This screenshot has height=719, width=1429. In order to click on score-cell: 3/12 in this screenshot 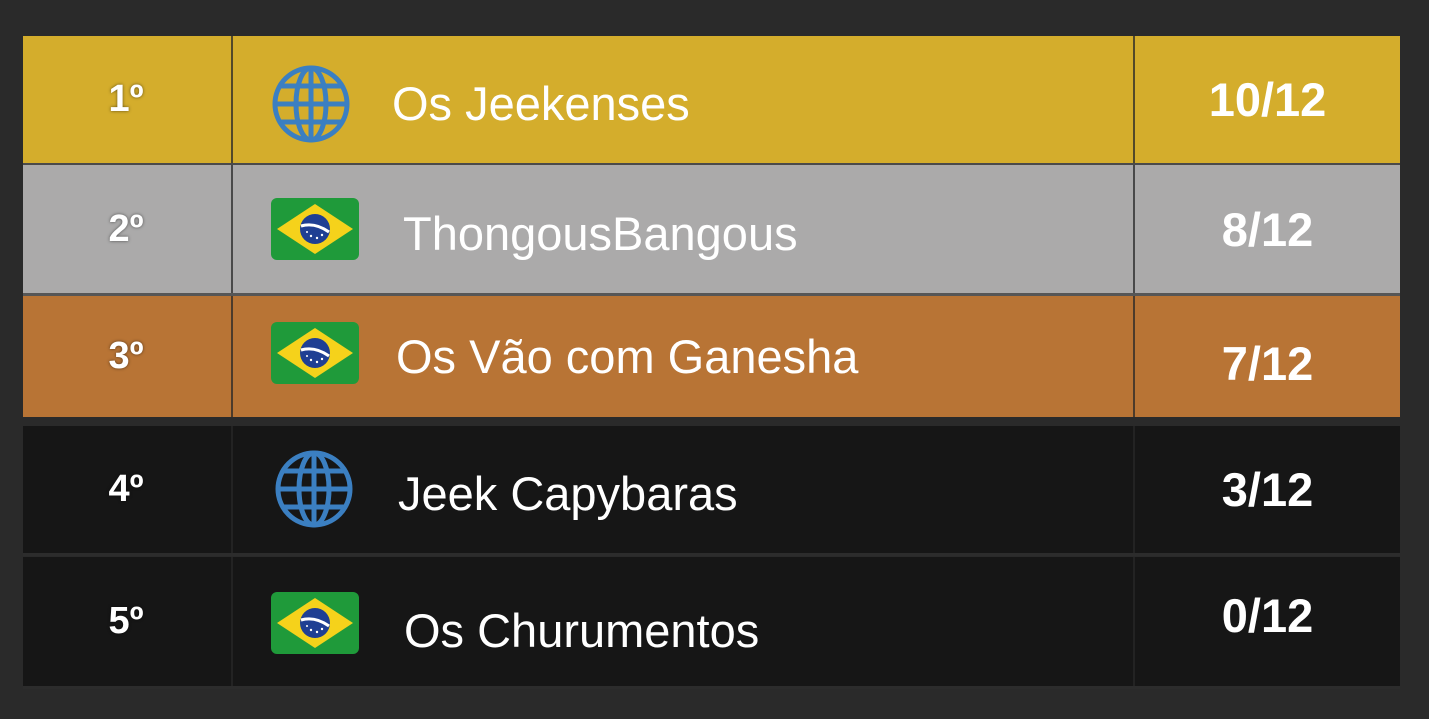, I will do `click(1267, 489)`.